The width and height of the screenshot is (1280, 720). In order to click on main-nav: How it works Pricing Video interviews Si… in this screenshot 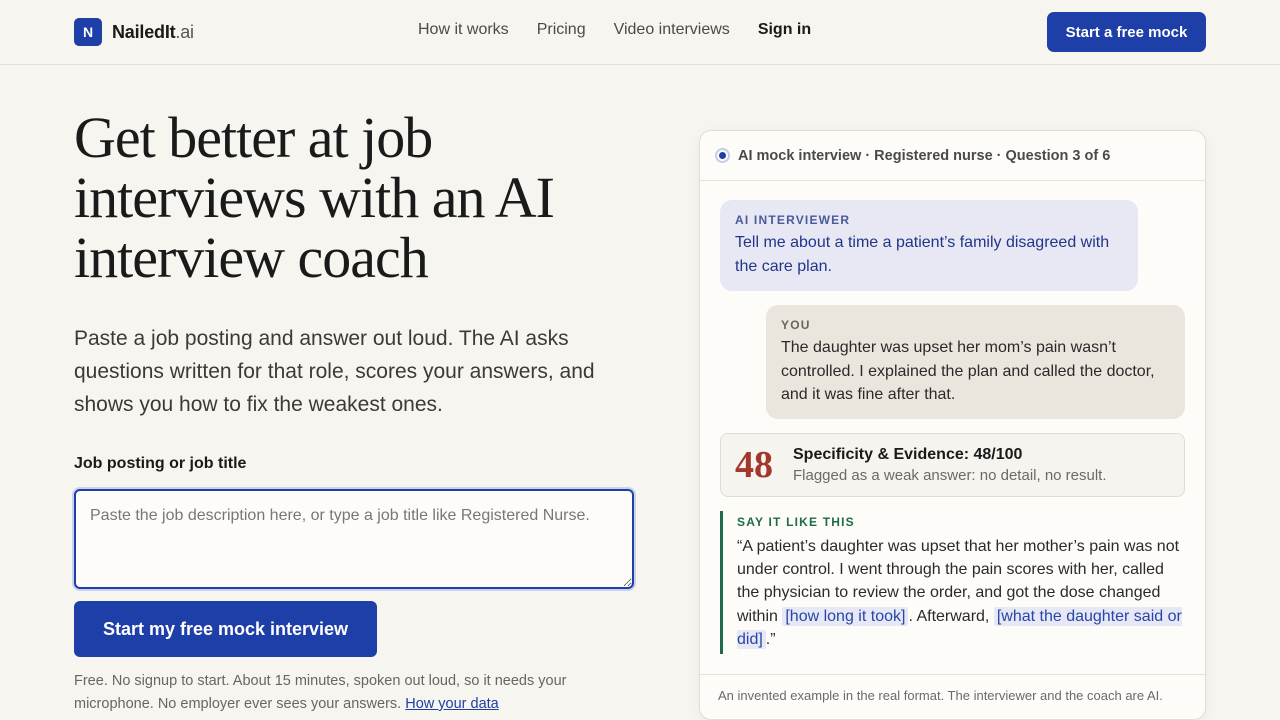, I will do `click(628, 30)`.